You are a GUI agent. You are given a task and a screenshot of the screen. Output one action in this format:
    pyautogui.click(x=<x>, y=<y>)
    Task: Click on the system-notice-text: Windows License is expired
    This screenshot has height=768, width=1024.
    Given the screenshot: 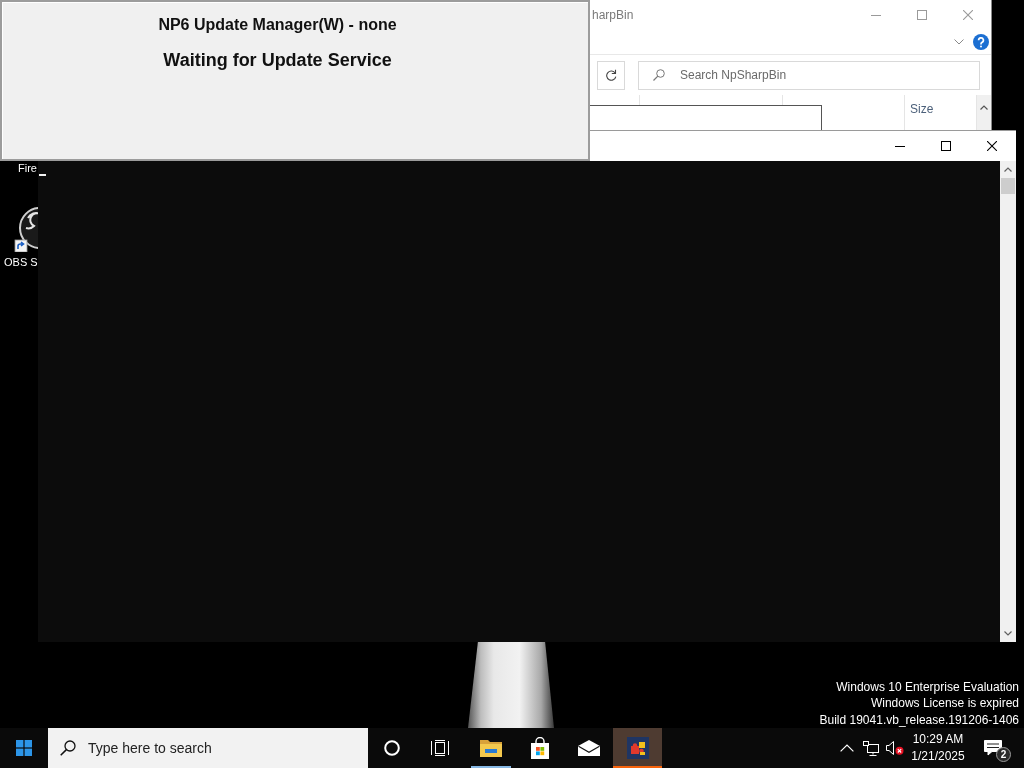 What is the action you would take?
    pyautogui.click(x=944, y=703)
    